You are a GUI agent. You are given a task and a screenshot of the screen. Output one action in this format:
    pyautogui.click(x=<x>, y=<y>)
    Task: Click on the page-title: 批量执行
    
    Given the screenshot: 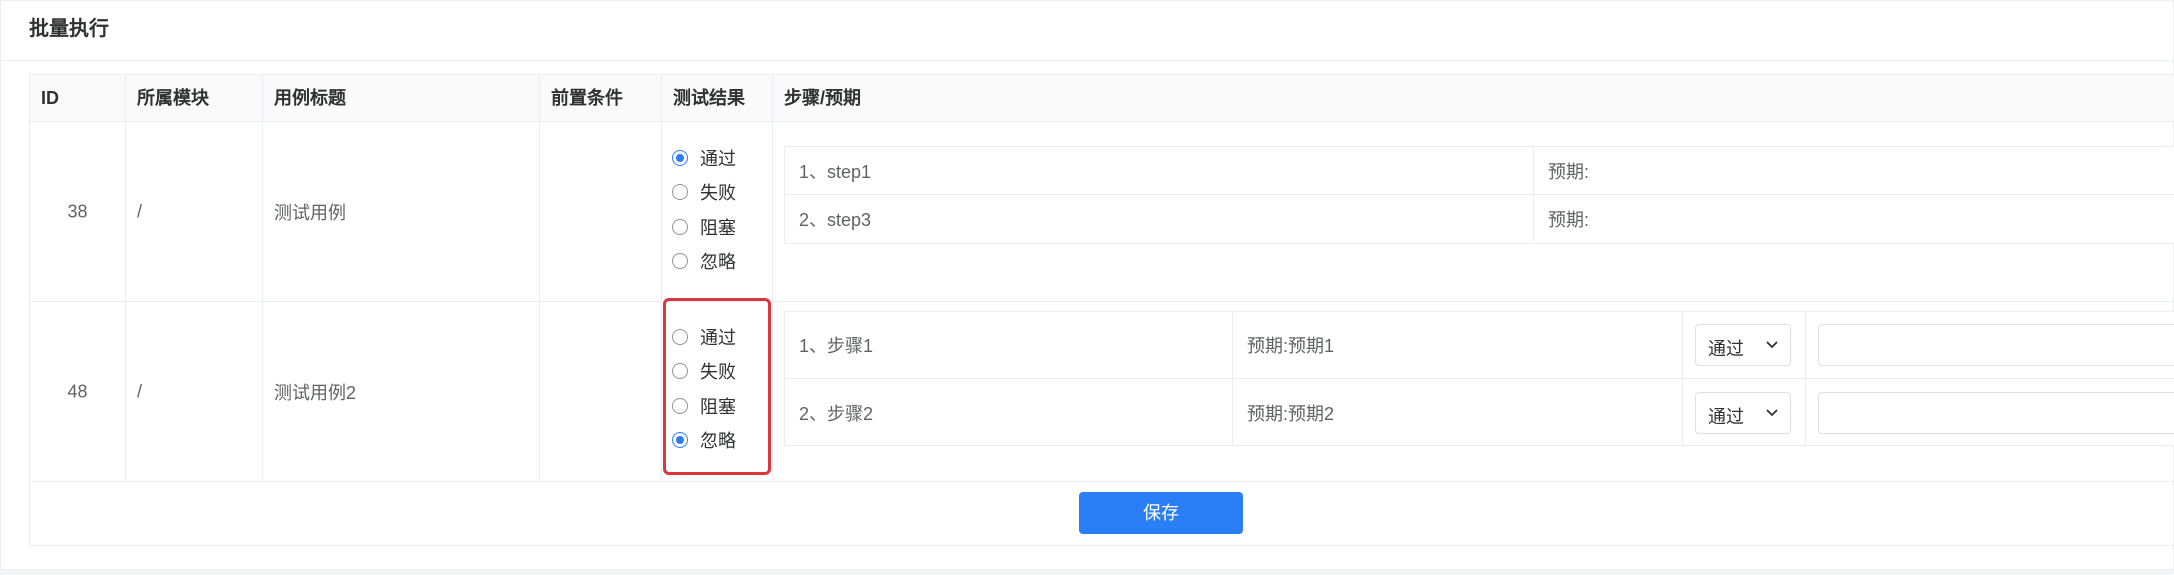 What is the action you would take?
    pyautogui.click(x=69, y=29)
    